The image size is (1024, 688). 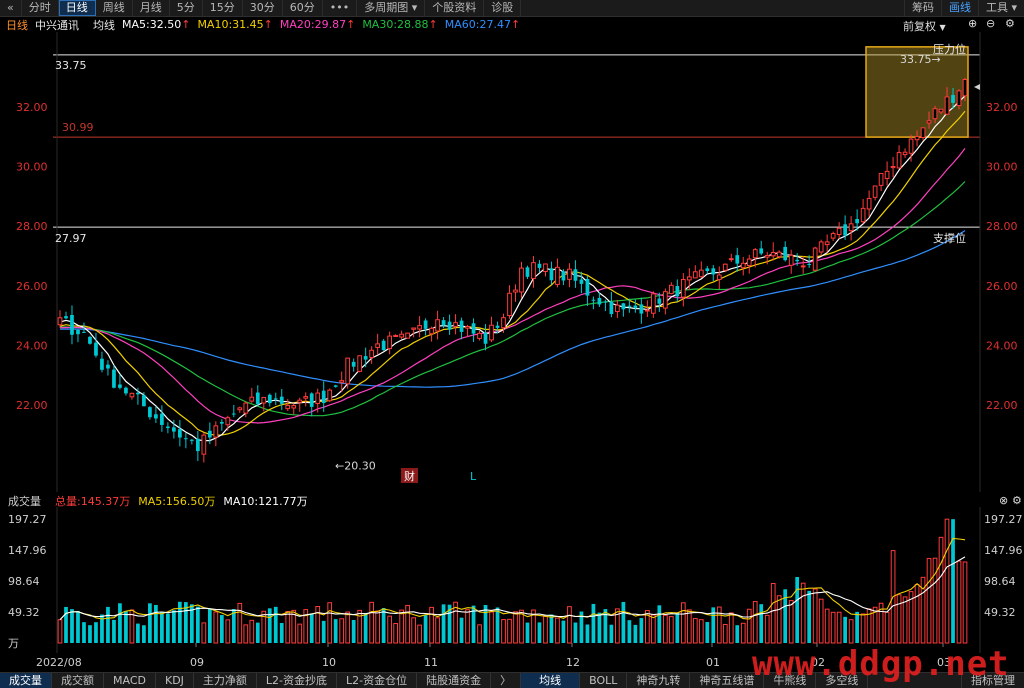 What do you see at coordinates (922, 8) in the screenshot?
I see `toolbar-right-0: 筹码` at bounding box center [922, 8].